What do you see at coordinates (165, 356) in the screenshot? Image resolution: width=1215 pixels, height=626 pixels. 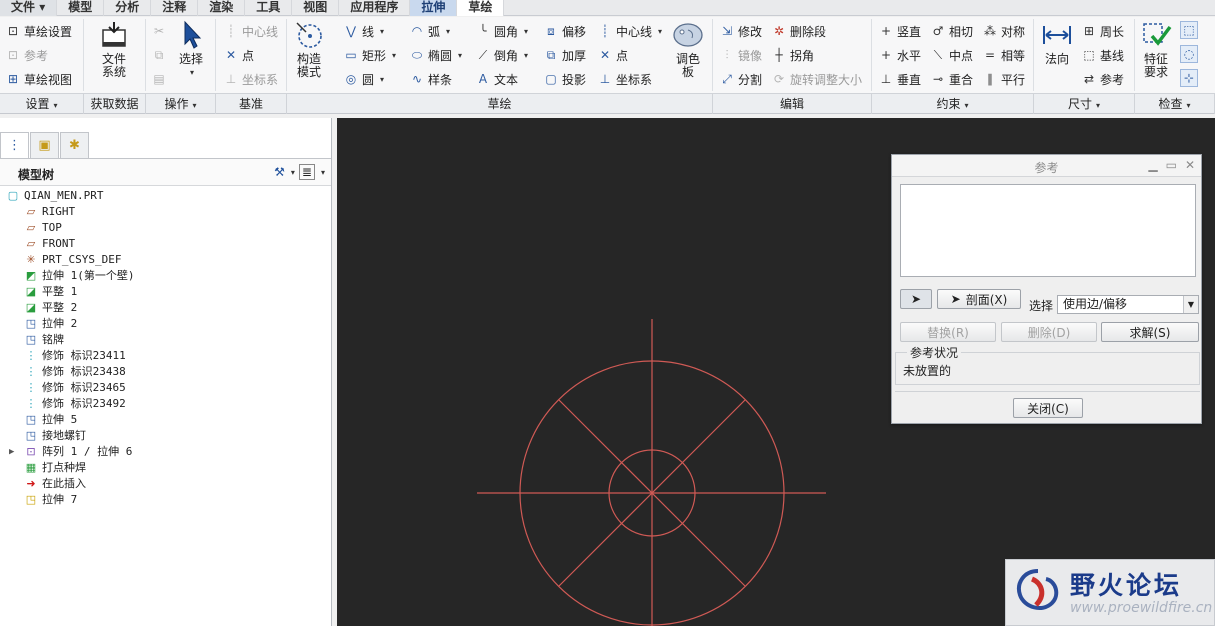 I see `tree-item: ⋮ 修饰 标识23411` at bounding box center [165, 356].